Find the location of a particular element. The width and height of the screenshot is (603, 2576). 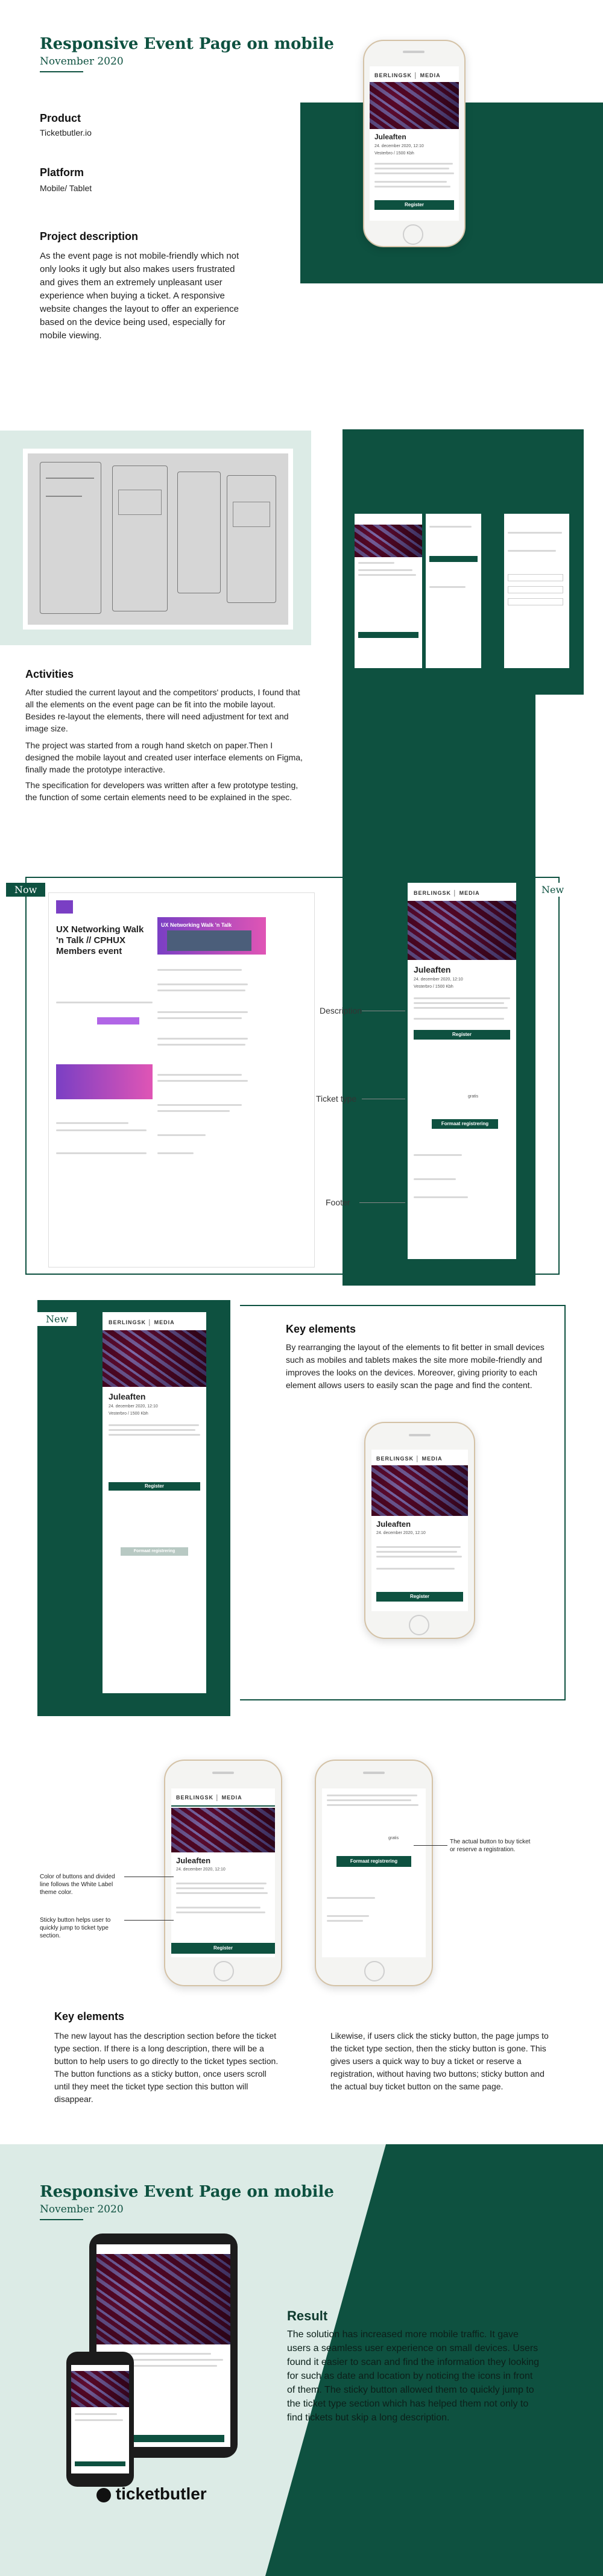

key1-brand: BERLINGSK │ MEDIA is located at coordinates (142, 1322).